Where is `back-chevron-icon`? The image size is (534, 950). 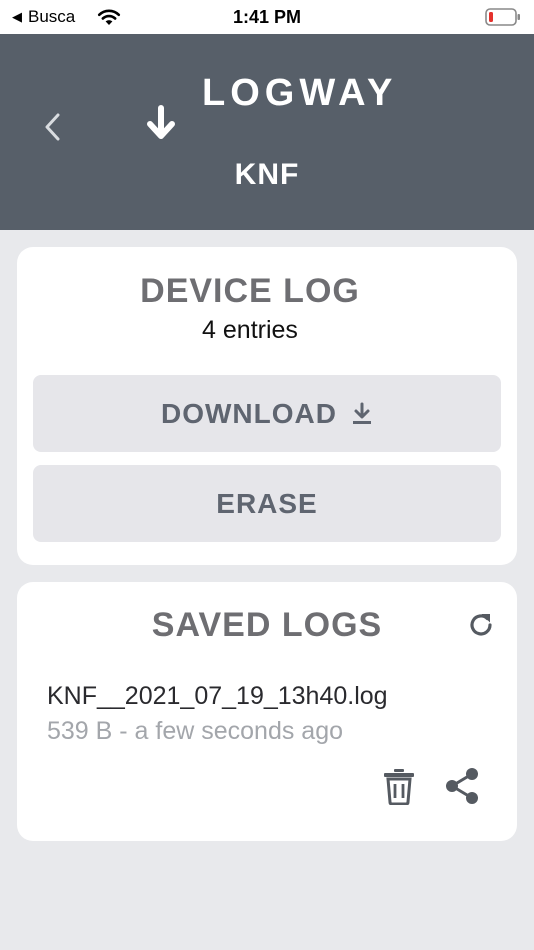 back-chevron-icon is located at coordinates (53, 127).